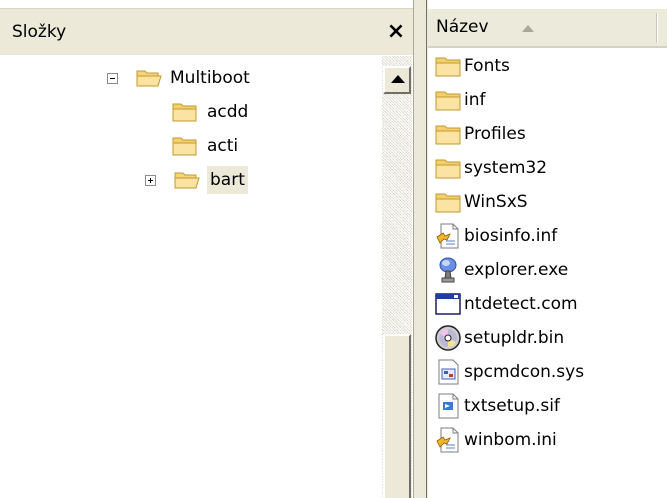  I want to click on scrollbar-thumb, so click(397, 416).